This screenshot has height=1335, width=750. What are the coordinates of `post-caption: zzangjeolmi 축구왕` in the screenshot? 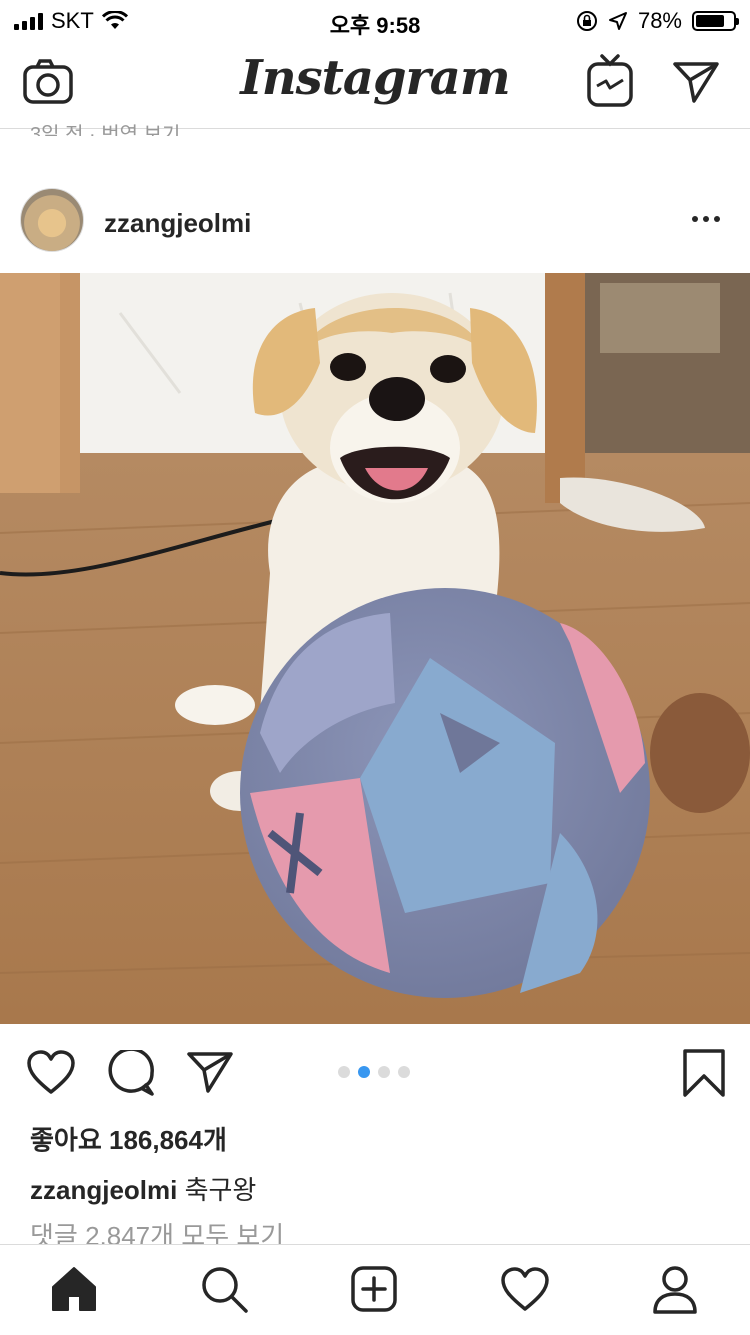 It's located at (143, 1188).